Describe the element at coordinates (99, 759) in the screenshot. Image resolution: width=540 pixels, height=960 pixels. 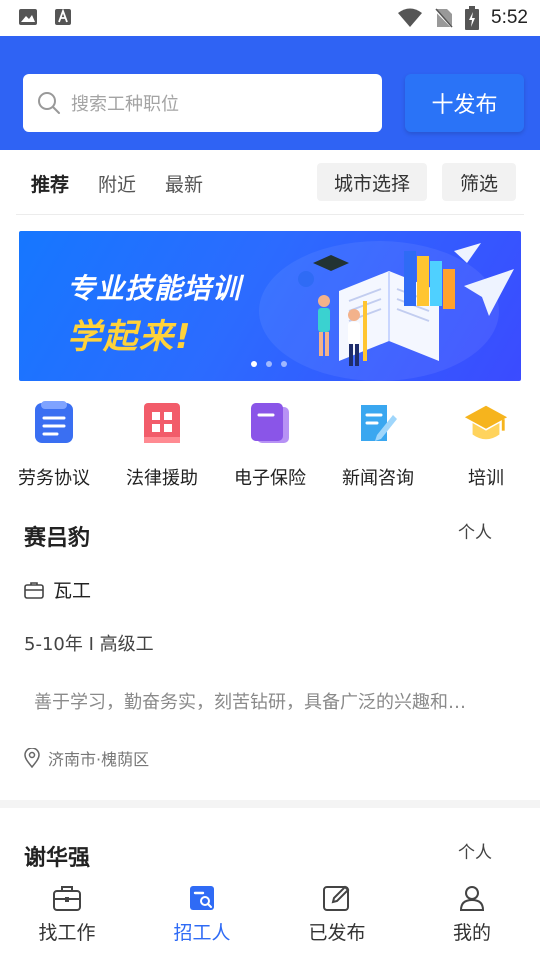
I see `worker-location: 济南市·槐荫区` at that location.